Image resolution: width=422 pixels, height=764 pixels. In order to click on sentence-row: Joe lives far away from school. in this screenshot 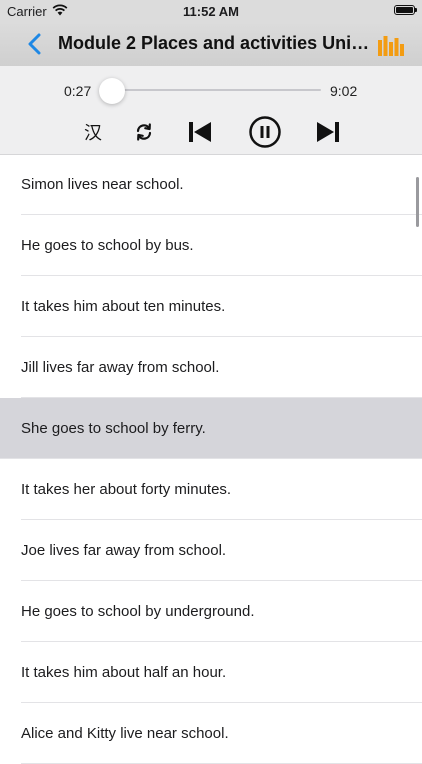, I will do `click(211, 550)`.